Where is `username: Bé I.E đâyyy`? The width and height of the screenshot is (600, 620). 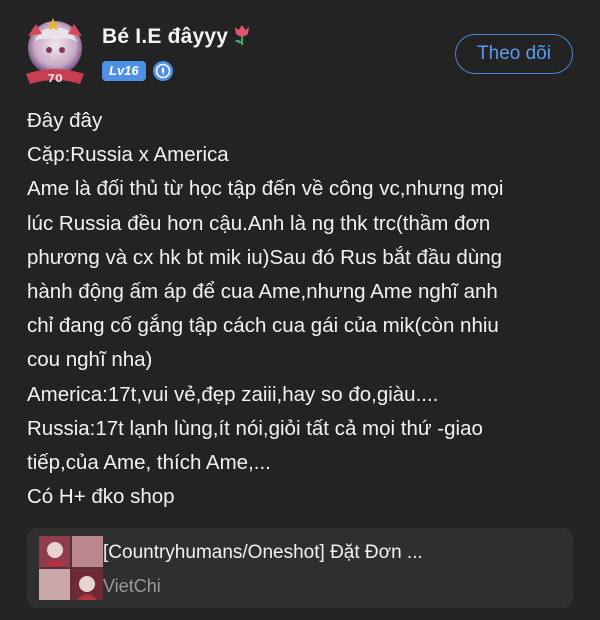 username: Bé I.E đâyyy is located at coordinates (177, 36).